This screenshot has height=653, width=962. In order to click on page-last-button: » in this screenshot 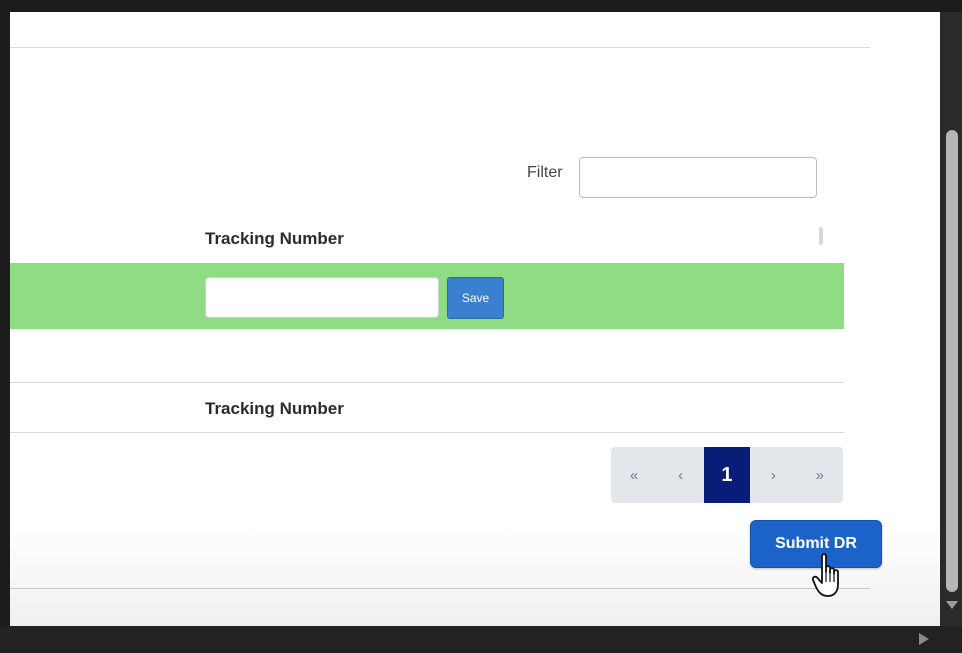, I will do `click(820, 475)`.